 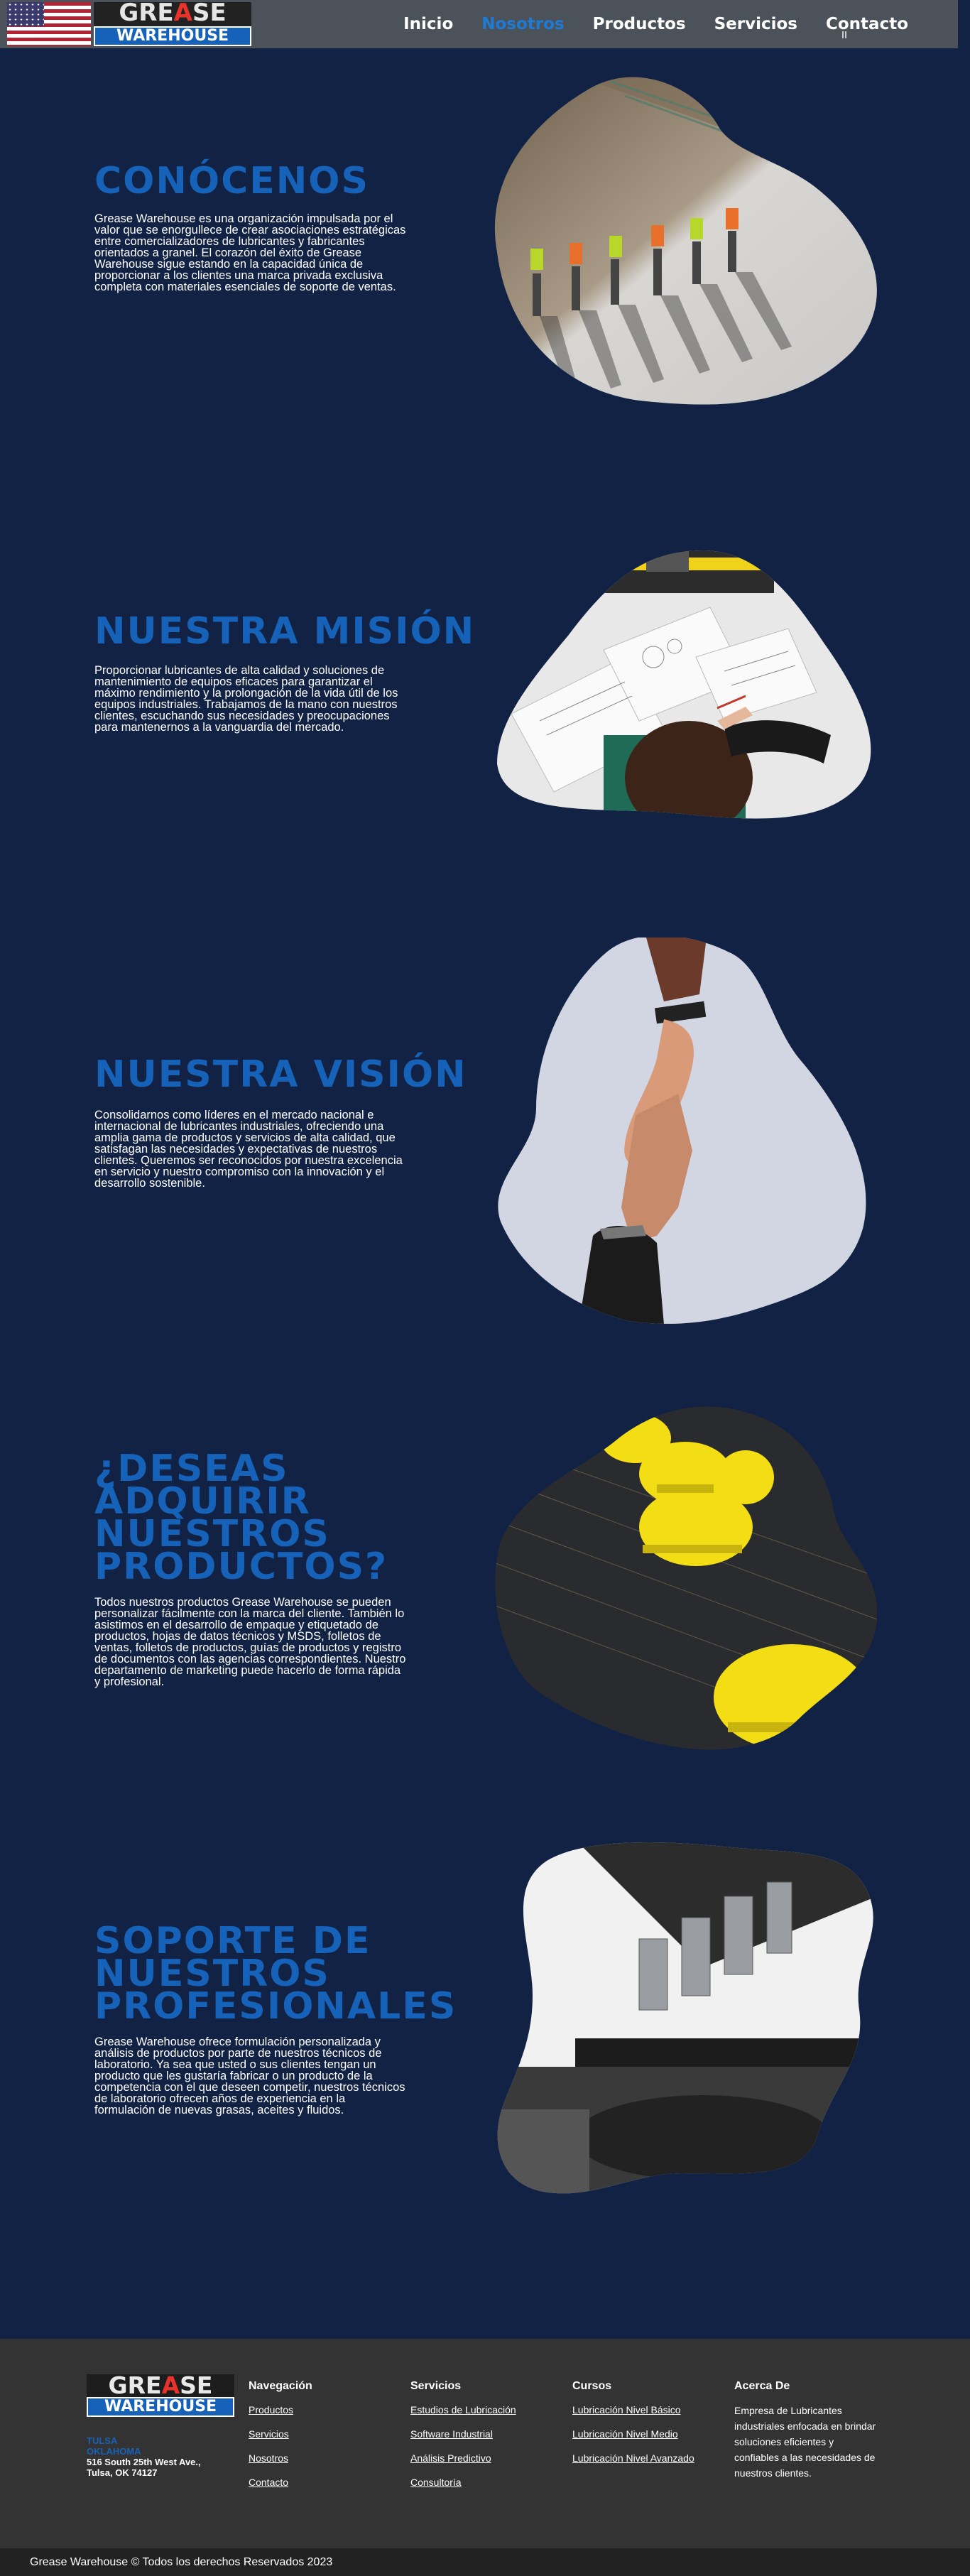 I want to click on footer-link-servicios: Servicios, so click(x=281, y=2434).